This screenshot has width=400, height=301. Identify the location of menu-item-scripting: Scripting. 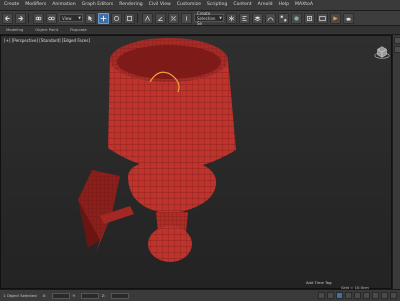
(217, 5).